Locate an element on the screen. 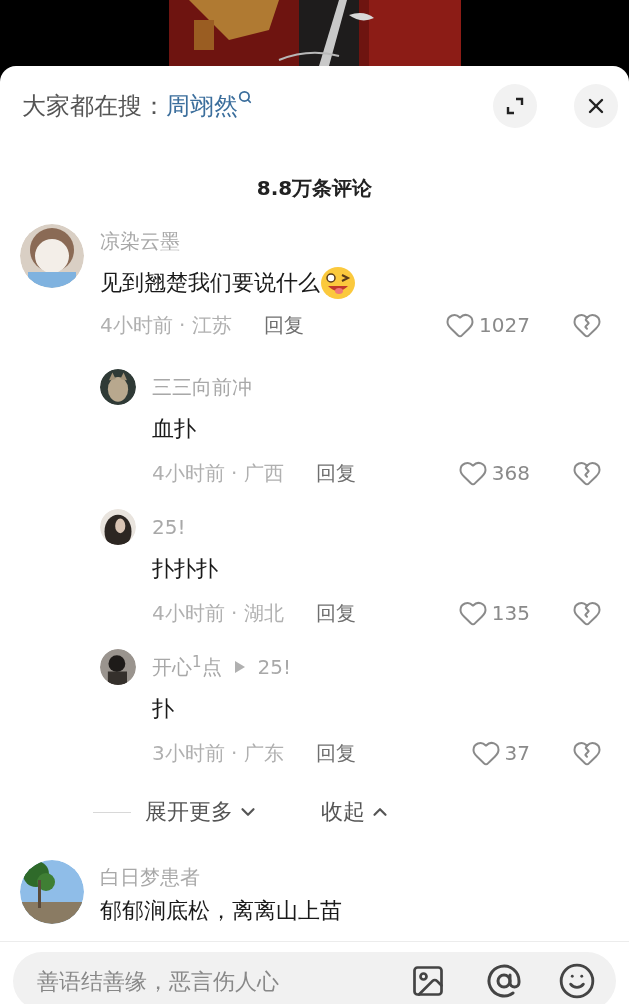 Image resolution: width=629 pixels, height=1004 pixels. like-button: 135 is located at coordinates (493, 613).